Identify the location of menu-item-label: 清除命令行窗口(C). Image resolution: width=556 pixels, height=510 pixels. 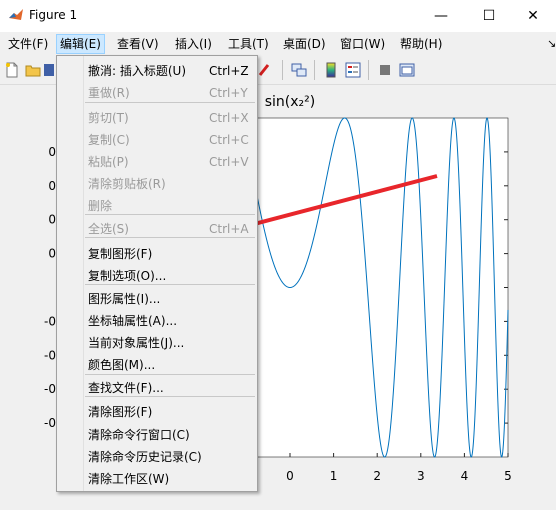
(139, 435).